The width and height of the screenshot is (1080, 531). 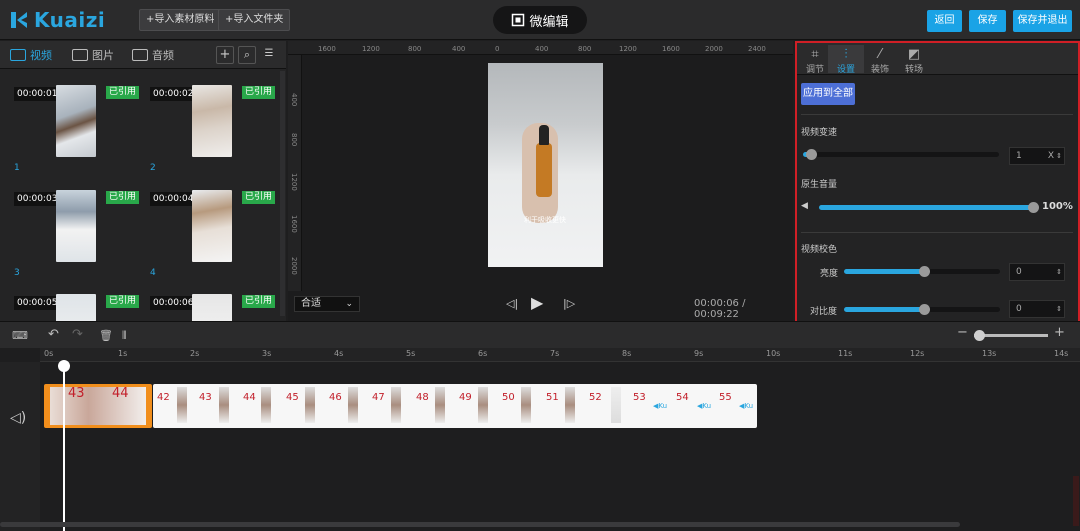 I want to click on save-exit-button: 保存并退出, so click(x=1042, y=21).